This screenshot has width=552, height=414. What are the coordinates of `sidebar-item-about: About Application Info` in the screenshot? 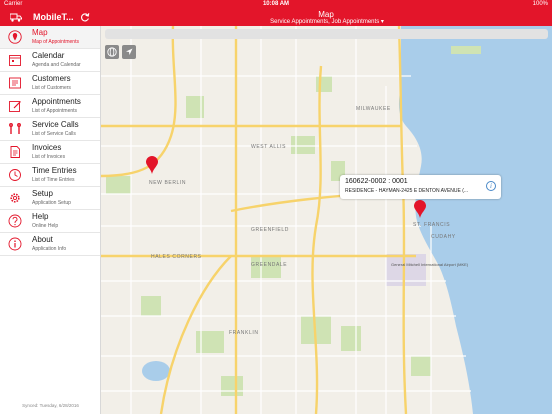 It's located at (50, 244).